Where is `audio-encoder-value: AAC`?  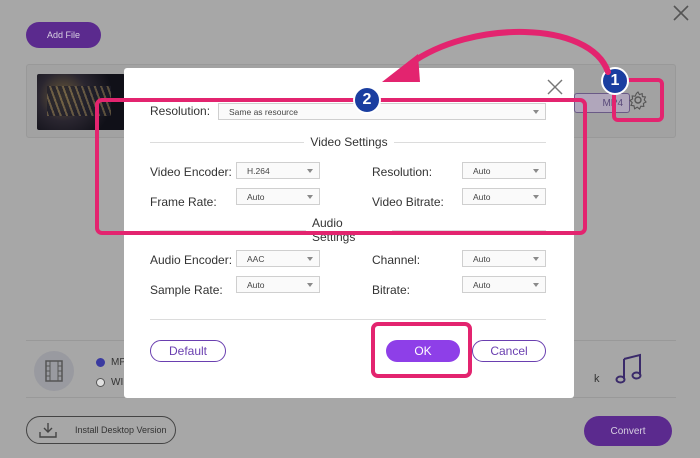 audio-encoder-value: AAC is located at coordinates (256, 258).